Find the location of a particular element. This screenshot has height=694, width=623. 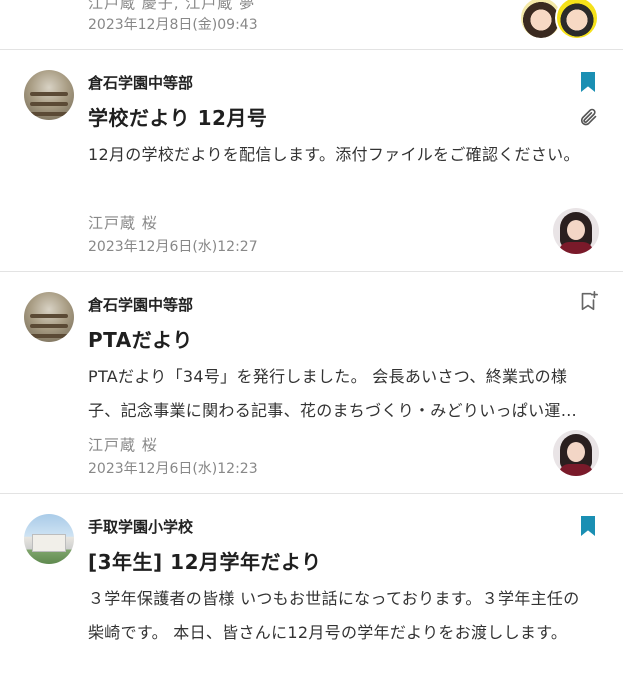

notice-date: 2023年12月6日(水)12:27 is located at coordinates (173, 247).